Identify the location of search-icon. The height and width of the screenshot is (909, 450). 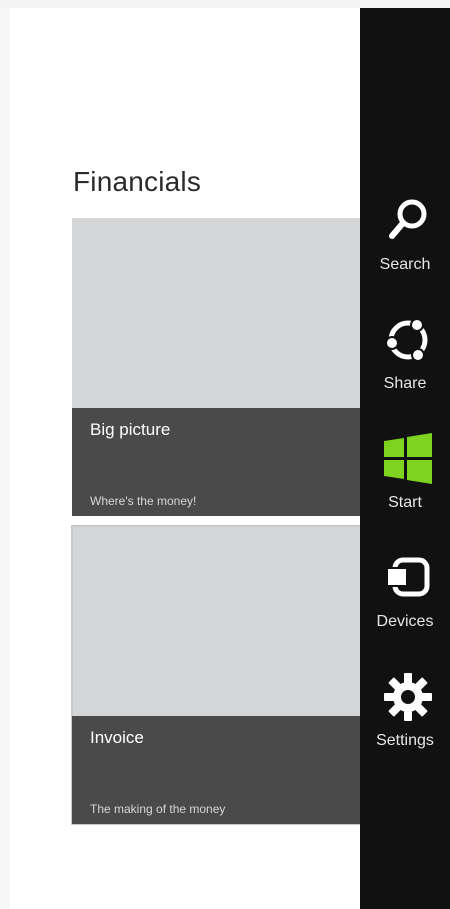
(408, 219).